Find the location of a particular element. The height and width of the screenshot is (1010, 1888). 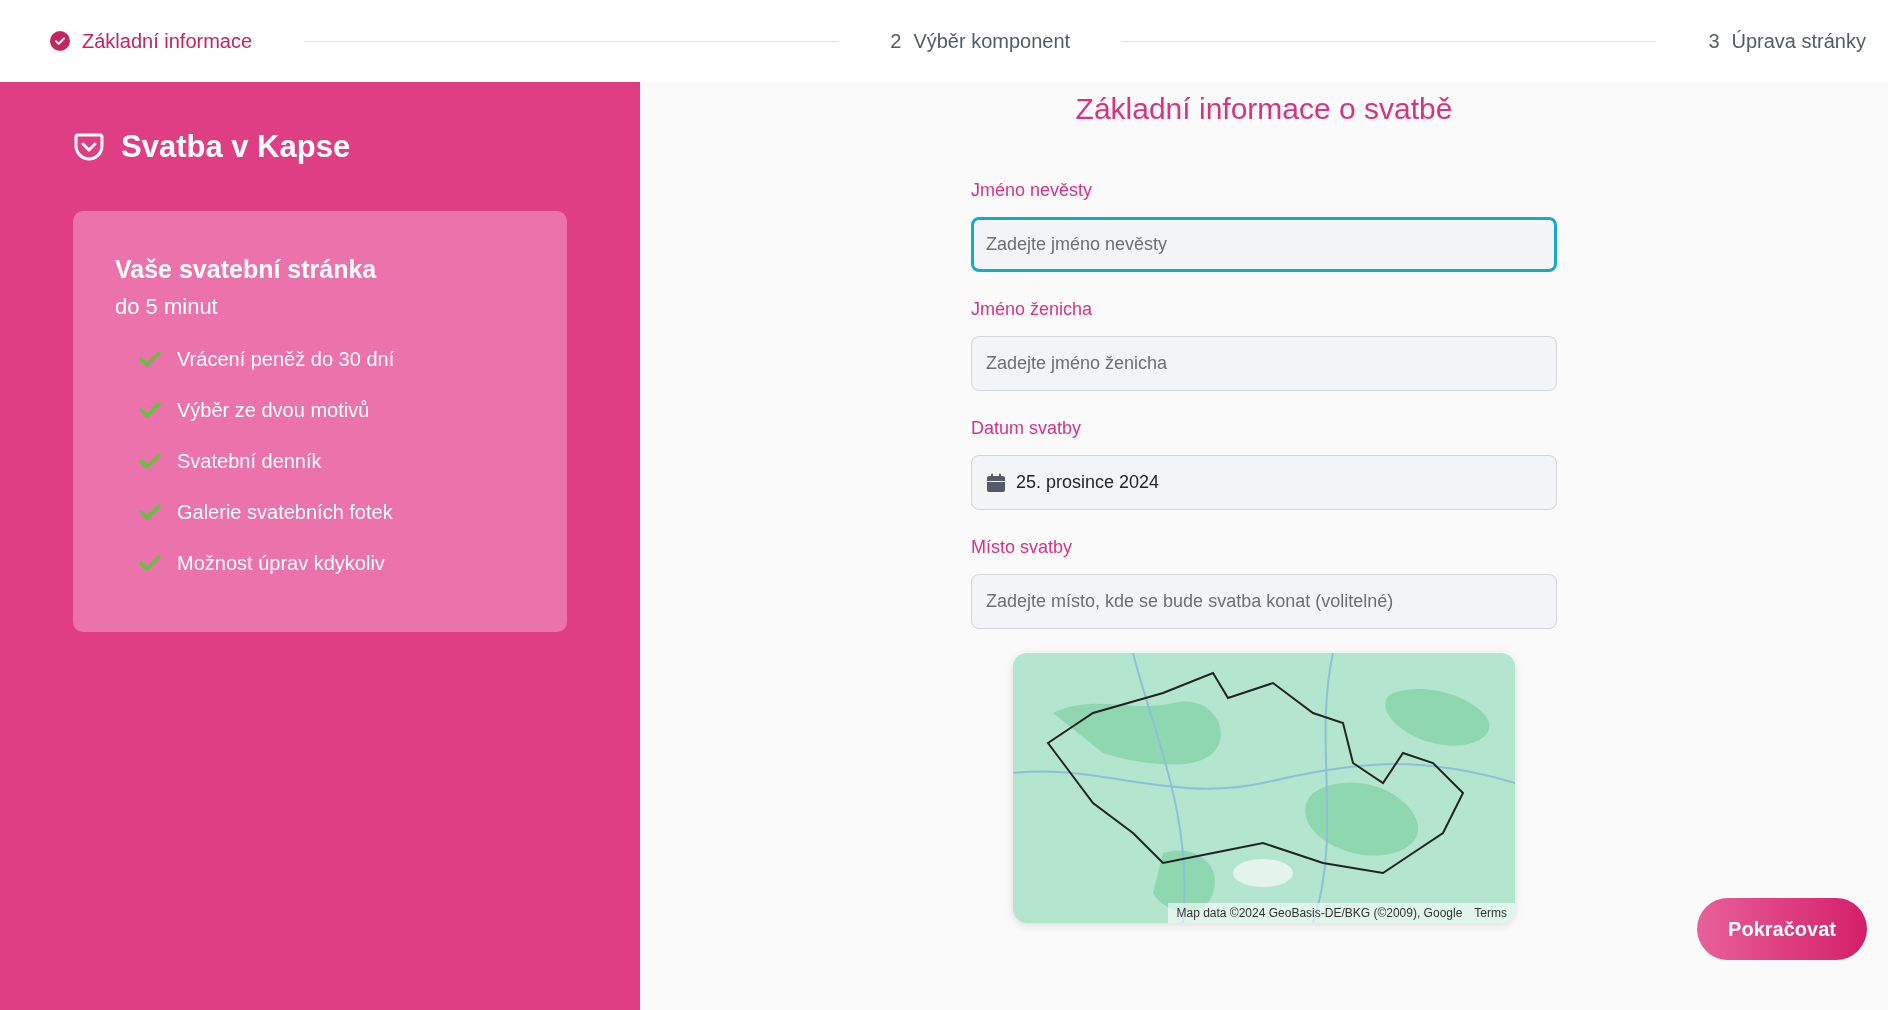

feature-text: Svatební denník is located at coordinates (249, 461).